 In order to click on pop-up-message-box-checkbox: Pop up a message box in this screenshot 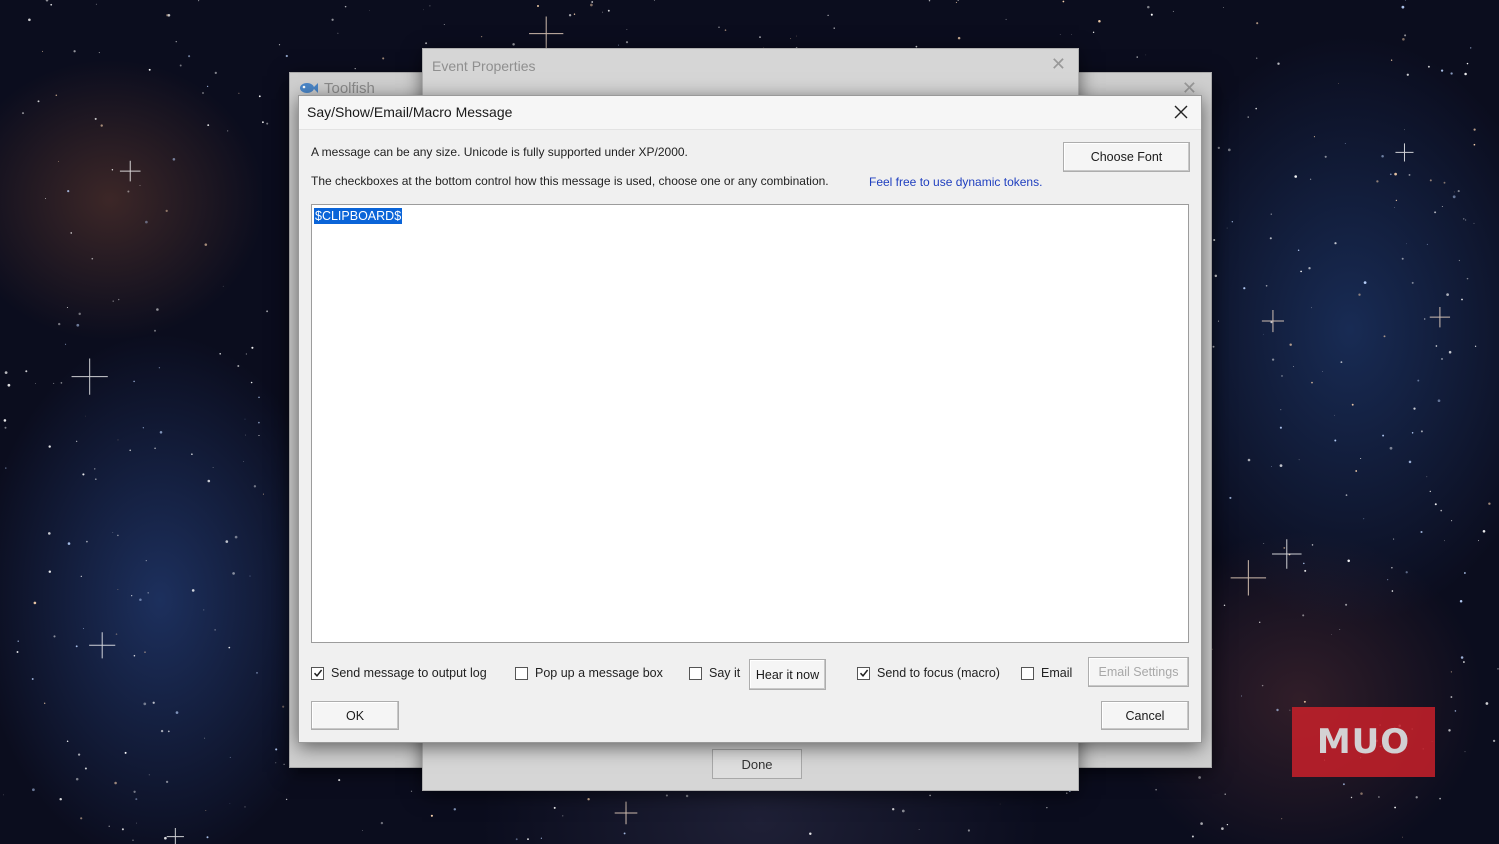, I will do `click(589, 673)`.